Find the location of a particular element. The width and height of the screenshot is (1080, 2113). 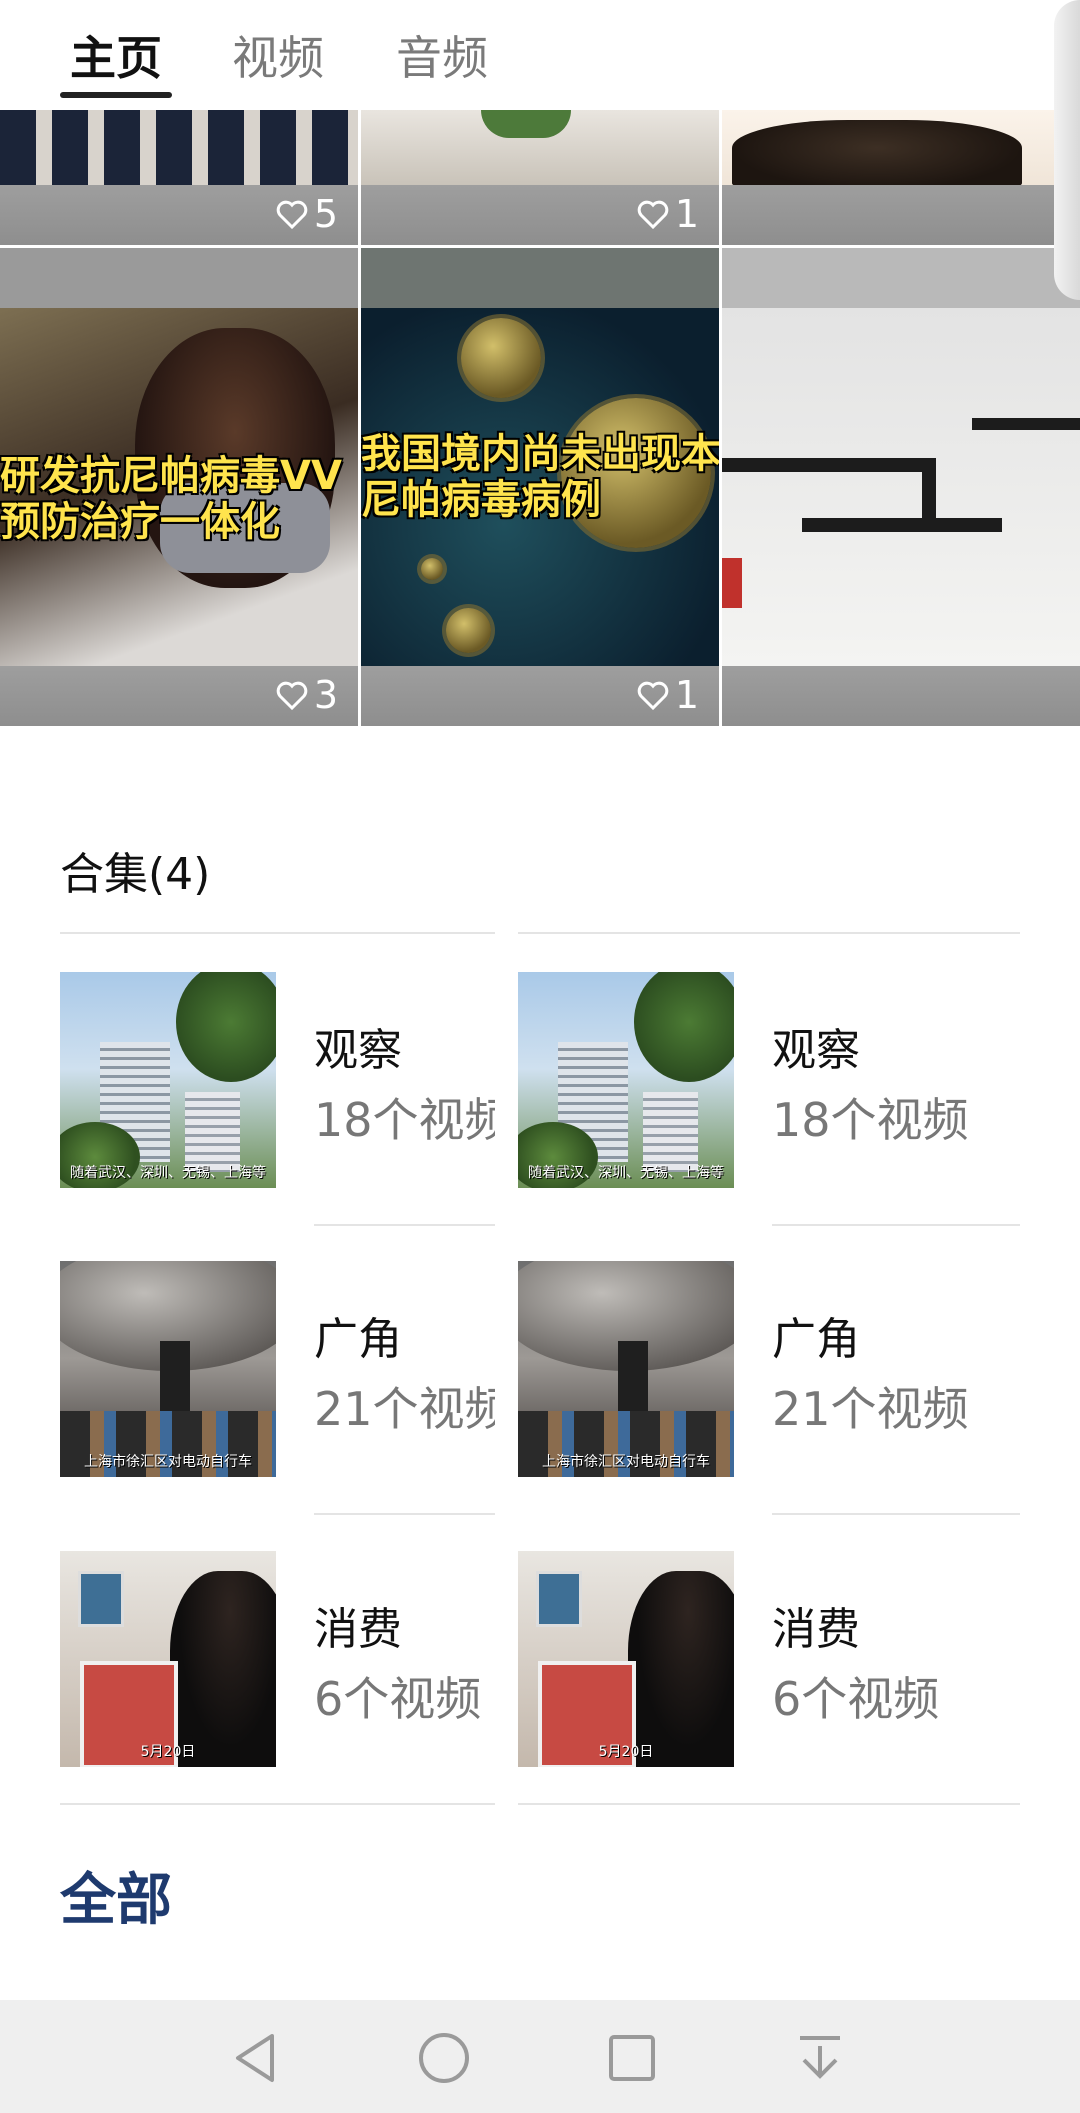

video-thumbnail: 1 is located at coordinates (540, 177).